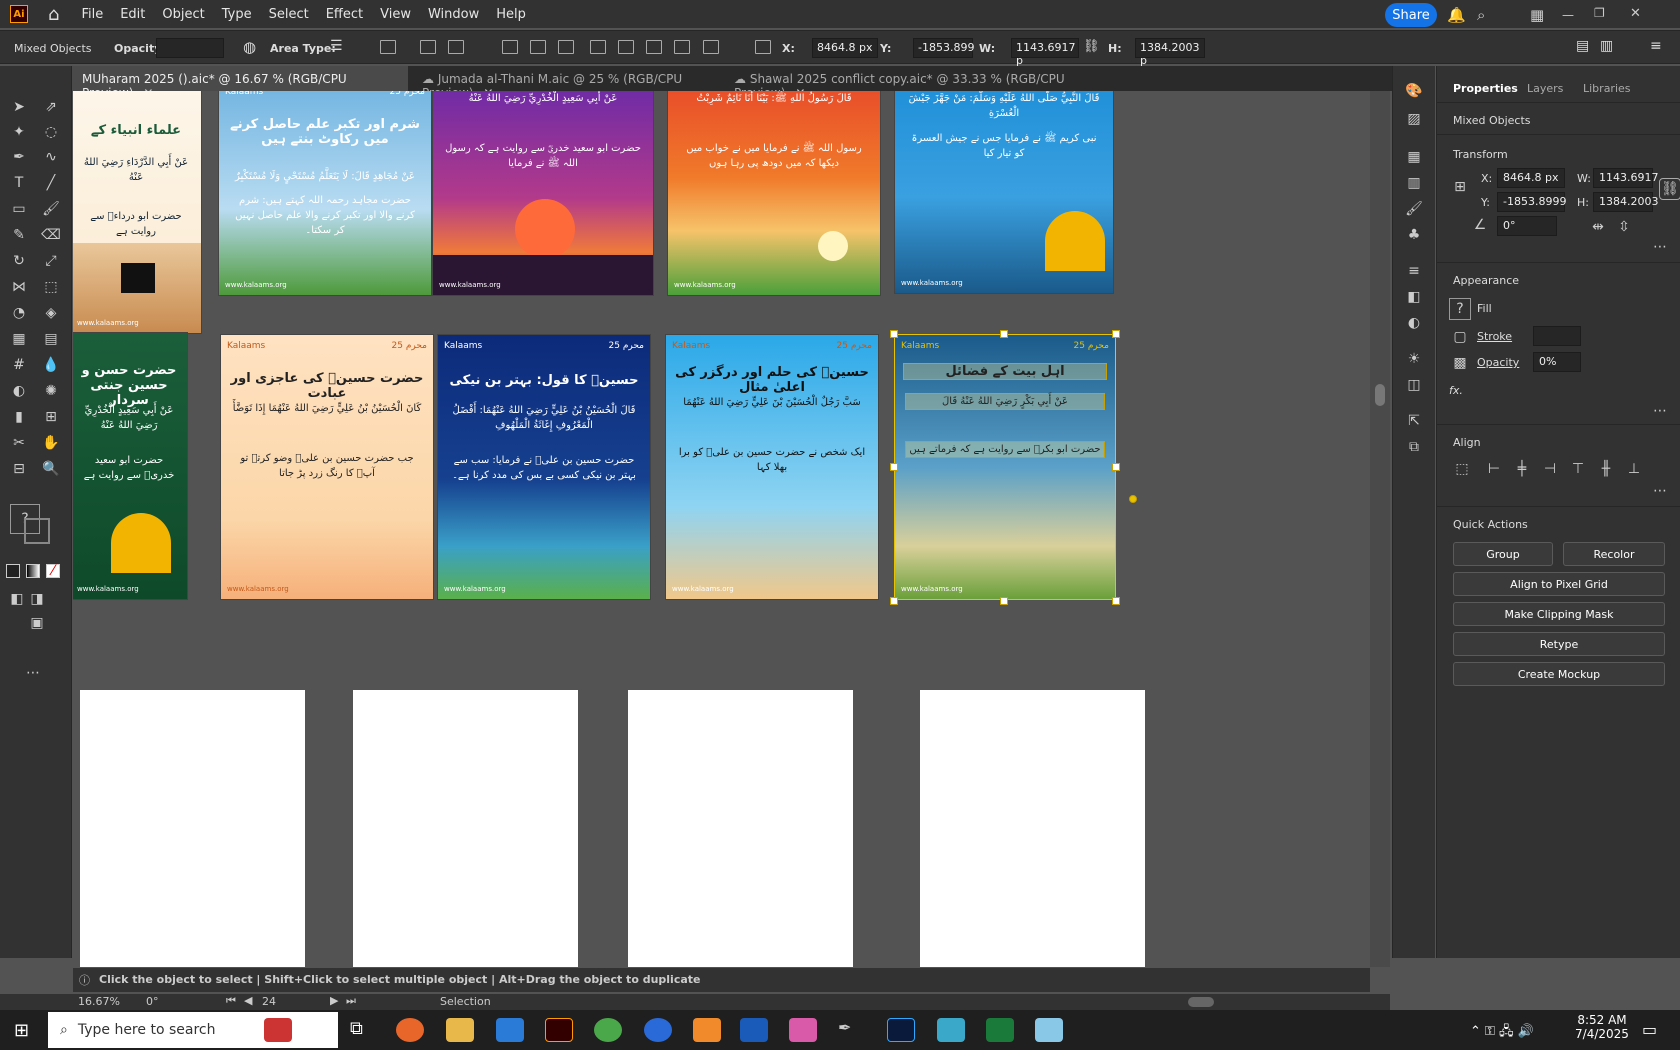 The height and width of the screenshot is (1050, 1680). I want to click on gradient-tool-icon: ▤, so click(51, 339).